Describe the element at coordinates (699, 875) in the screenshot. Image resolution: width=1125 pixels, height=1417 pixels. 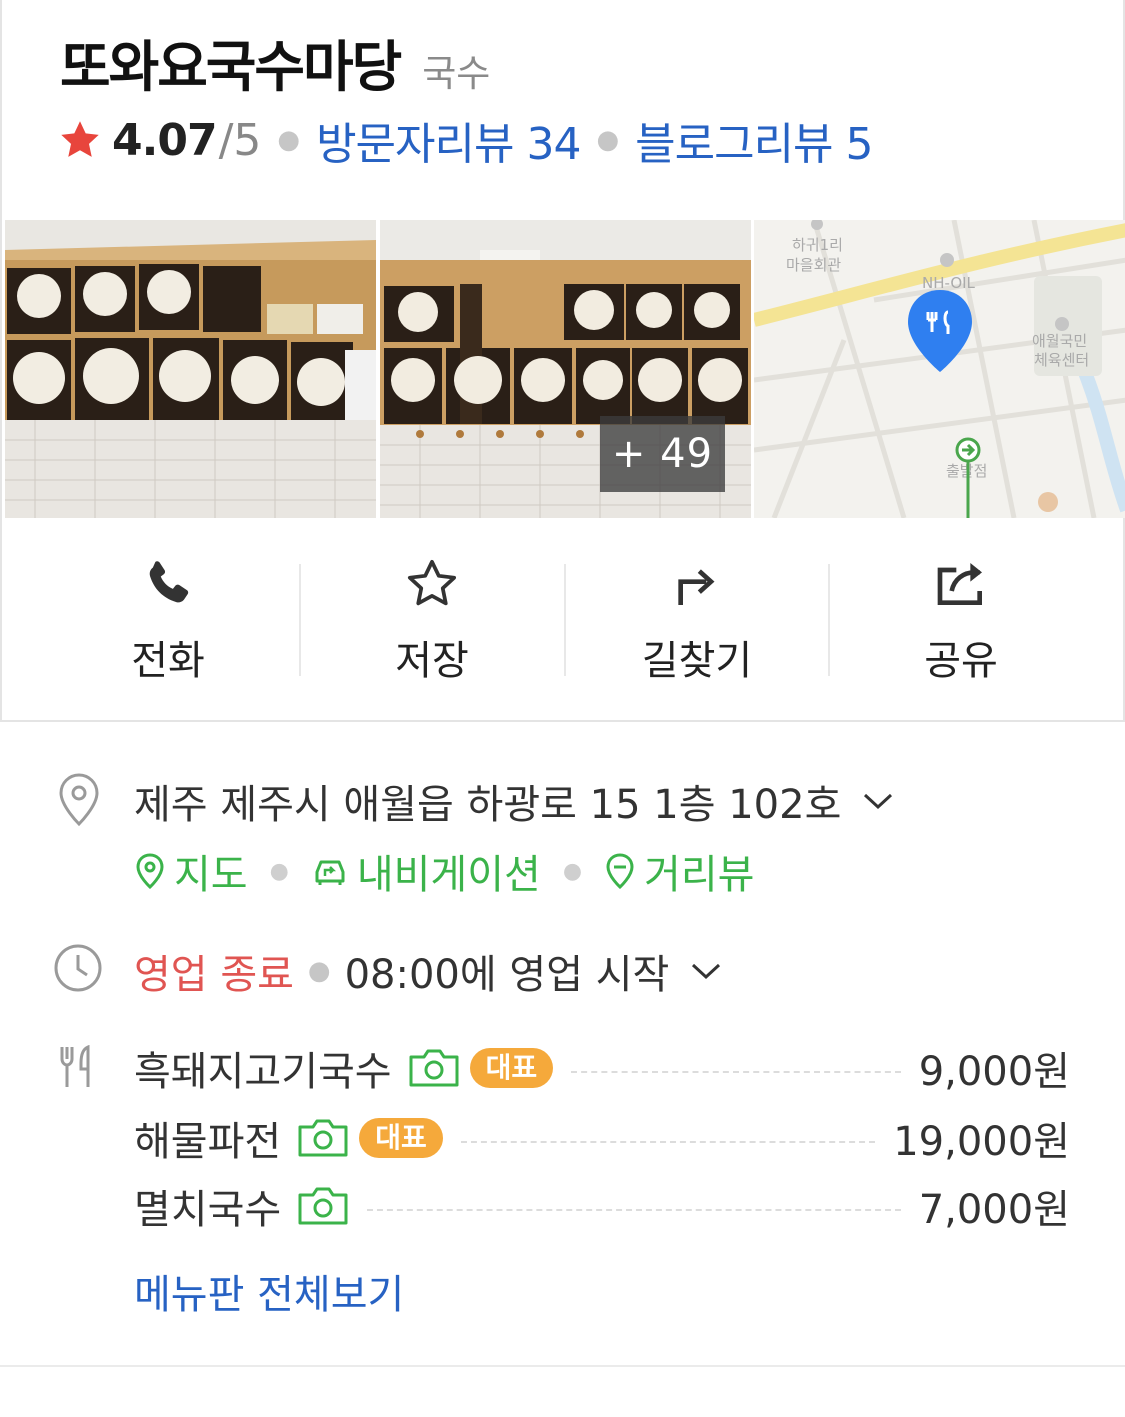
I see `street-view-link-label: 거리뷰` at that location.